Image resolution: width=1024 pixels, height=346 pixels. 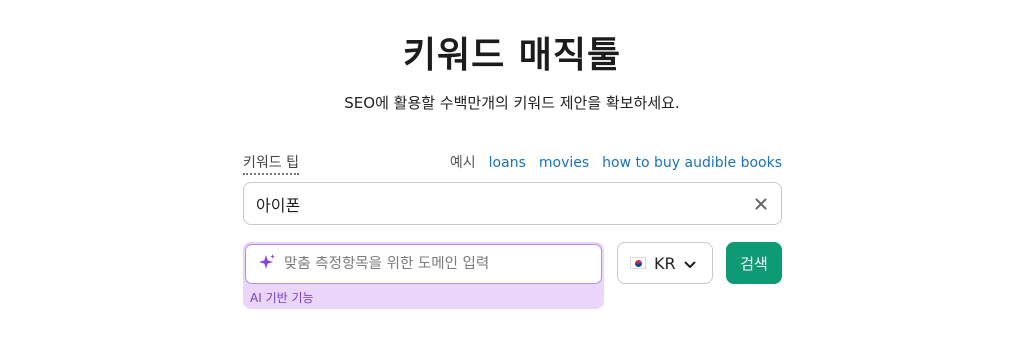 What do you see at coordinates (754, 263) in the screenshot?
I see `search-button: 검색` at bounding box center [754, 263].